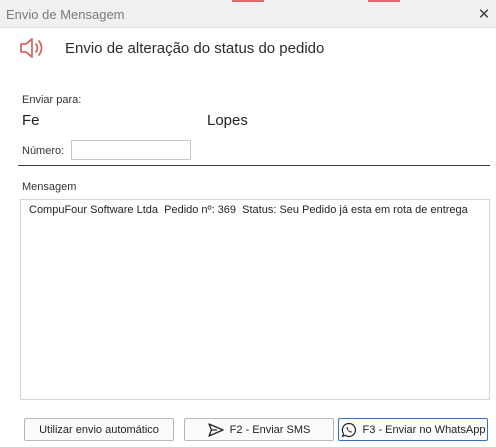 The width and height of the screenshot is (496, 447). I want to click on recipient-label: Enviar para:, so click(52, 100).